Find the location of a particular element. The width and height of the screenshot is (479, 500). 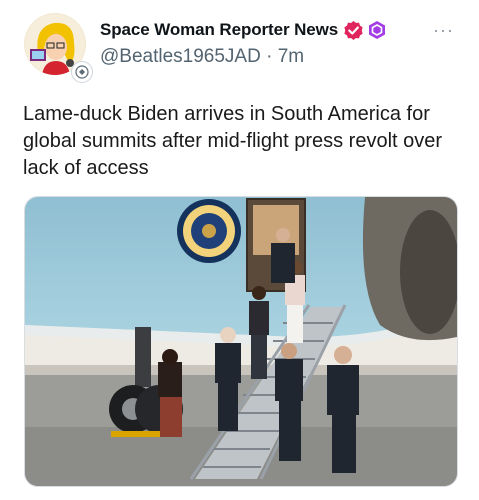

display-name: Space Woman Reporter News is located at coordinates (219, 30).